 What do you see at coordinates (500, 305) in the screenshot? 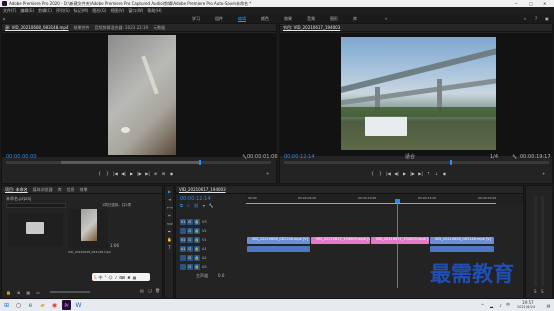
I see `volume-icon: ♪` at bounding box center [500, 305].